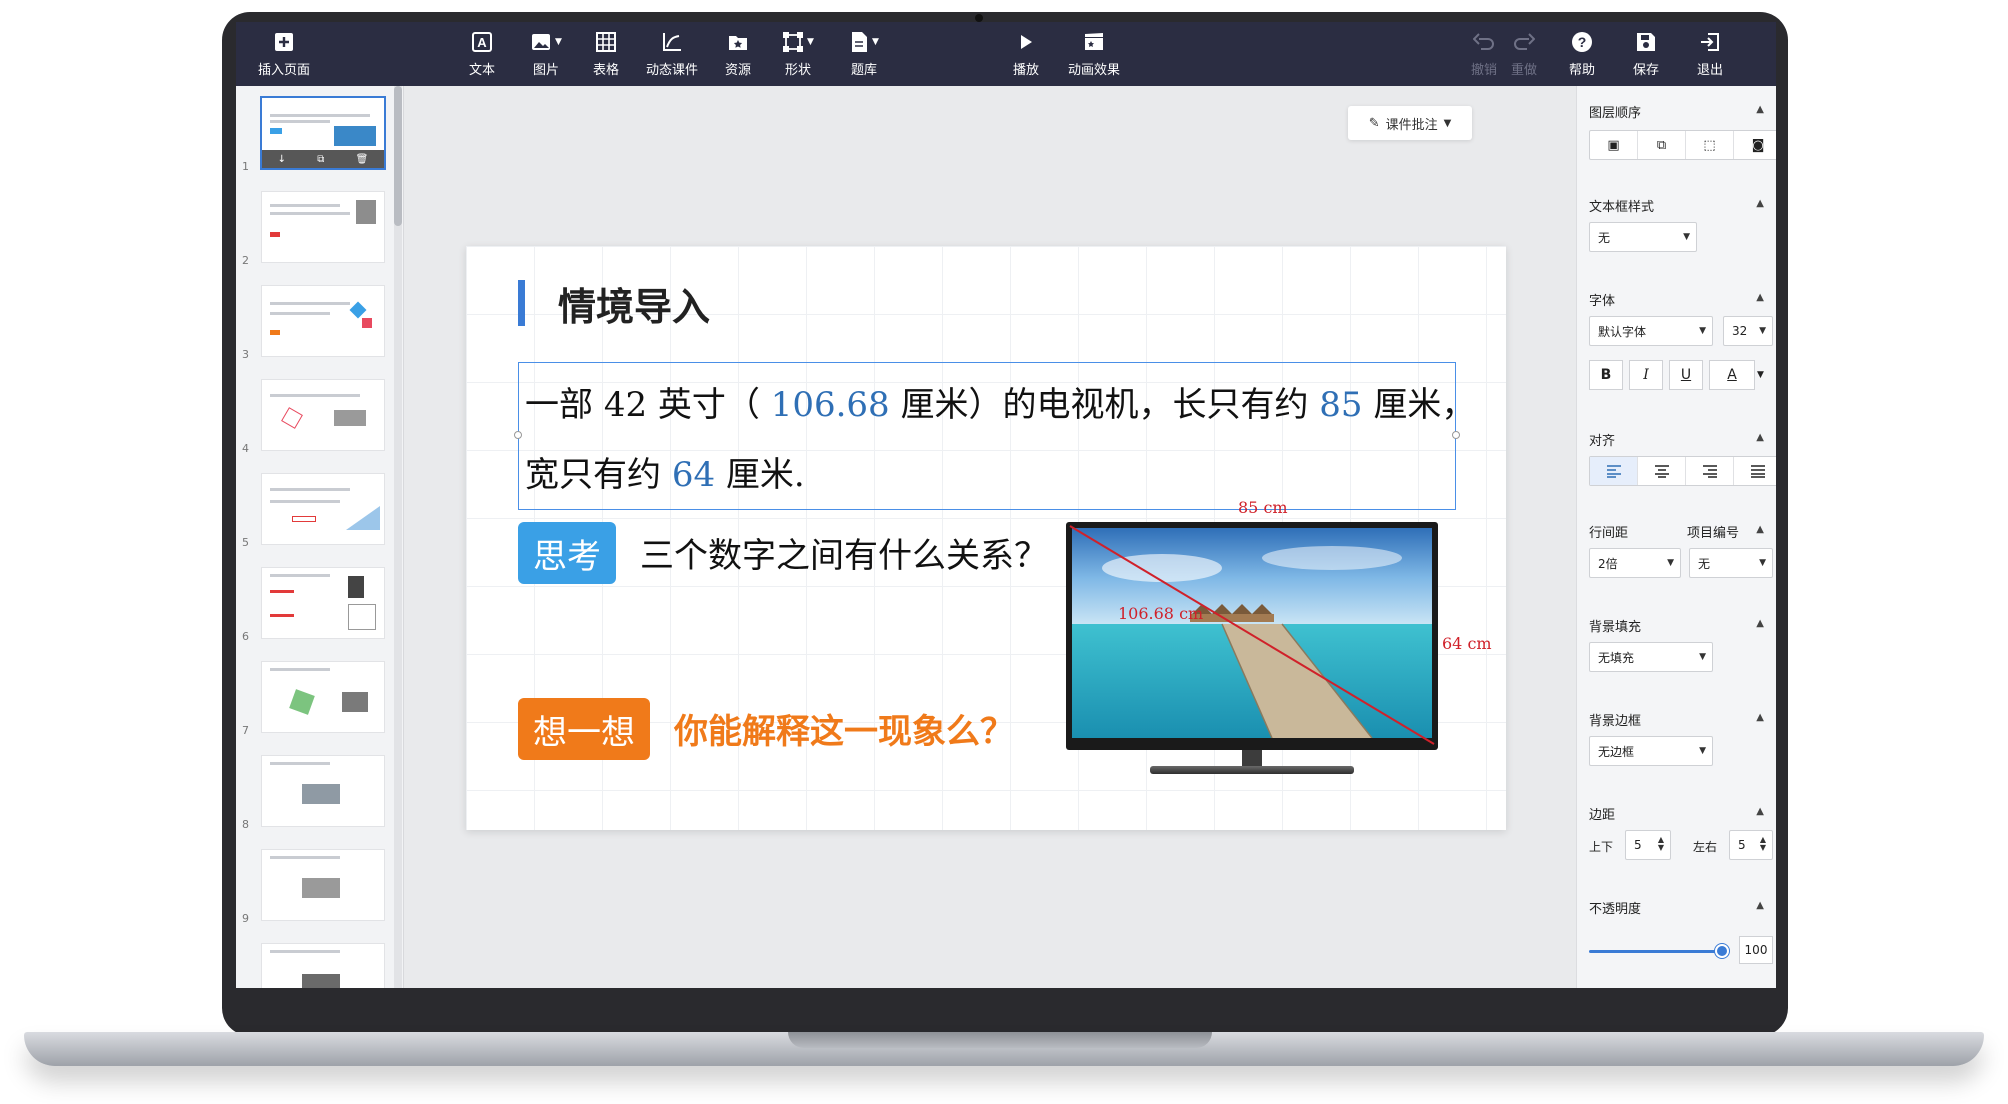 The height and width of the screenshot is (1104, 2008). Describe the element at coordinates (797, 70) in the screenshot. I see `shape-label: 形状` at that location.